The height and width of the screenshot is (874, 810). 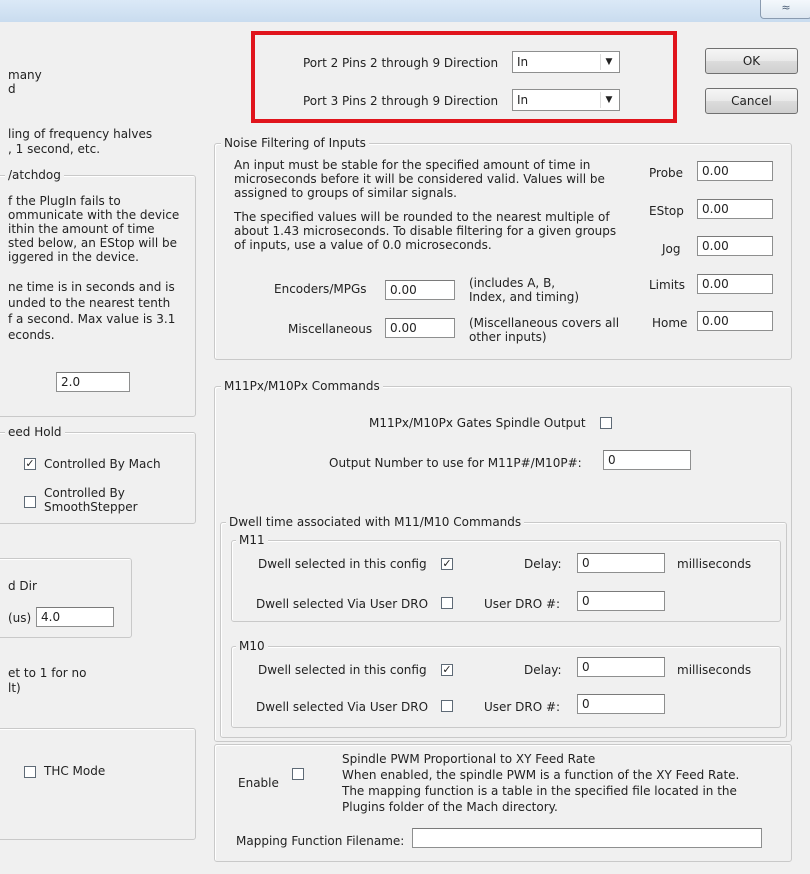 I want to click on m11-ms-label: milliseconds, so click(x=714, y=564).